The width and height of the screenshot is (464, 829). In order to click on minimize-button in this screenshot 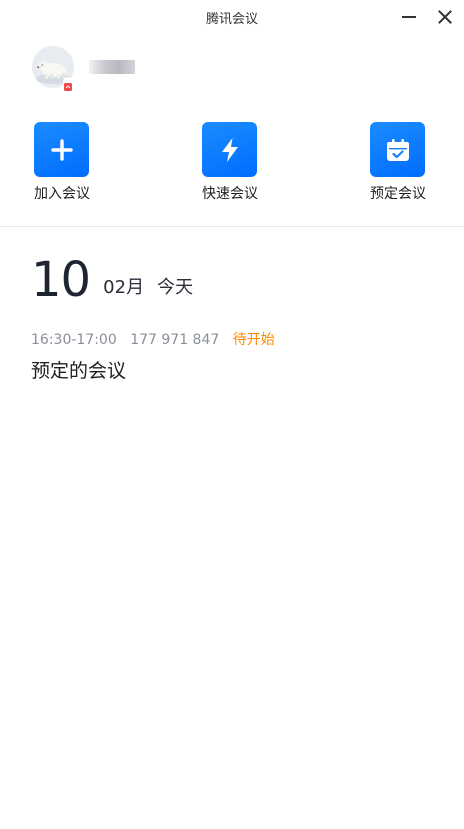, I will do `click(409, 17)`.